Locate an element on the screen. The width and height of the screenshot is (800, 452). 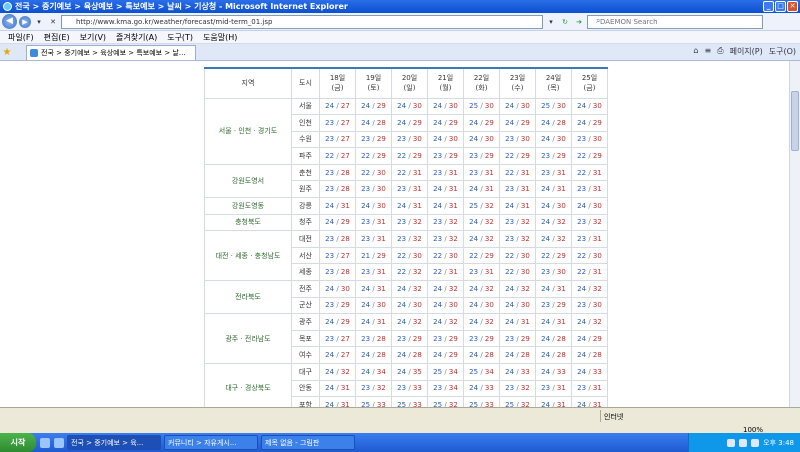
home-icon: ⌂ is located at coordinates (695, 51).